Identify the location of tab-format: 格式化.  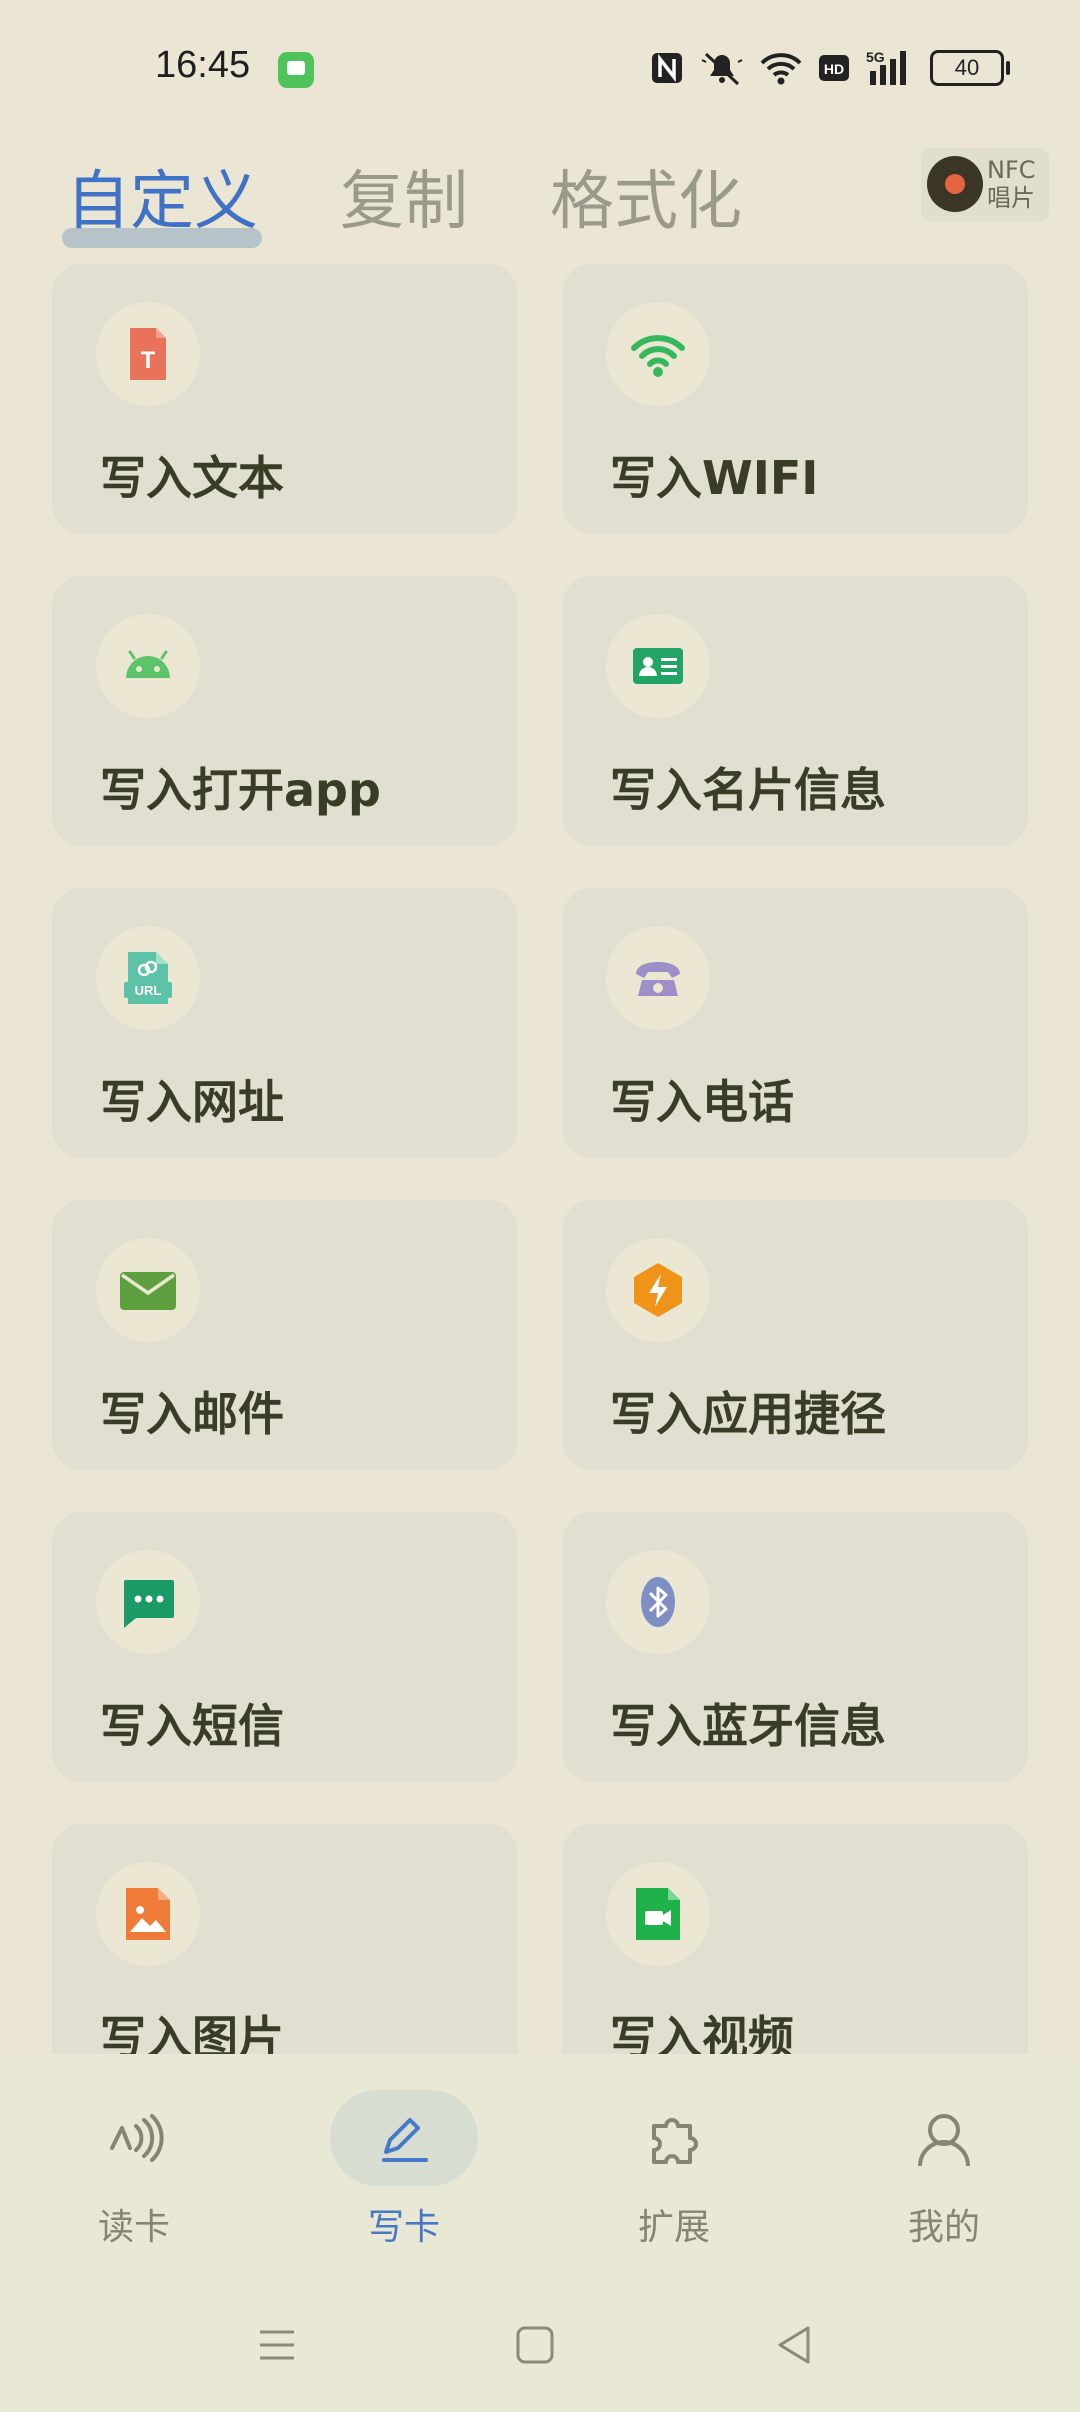
(646, 196).